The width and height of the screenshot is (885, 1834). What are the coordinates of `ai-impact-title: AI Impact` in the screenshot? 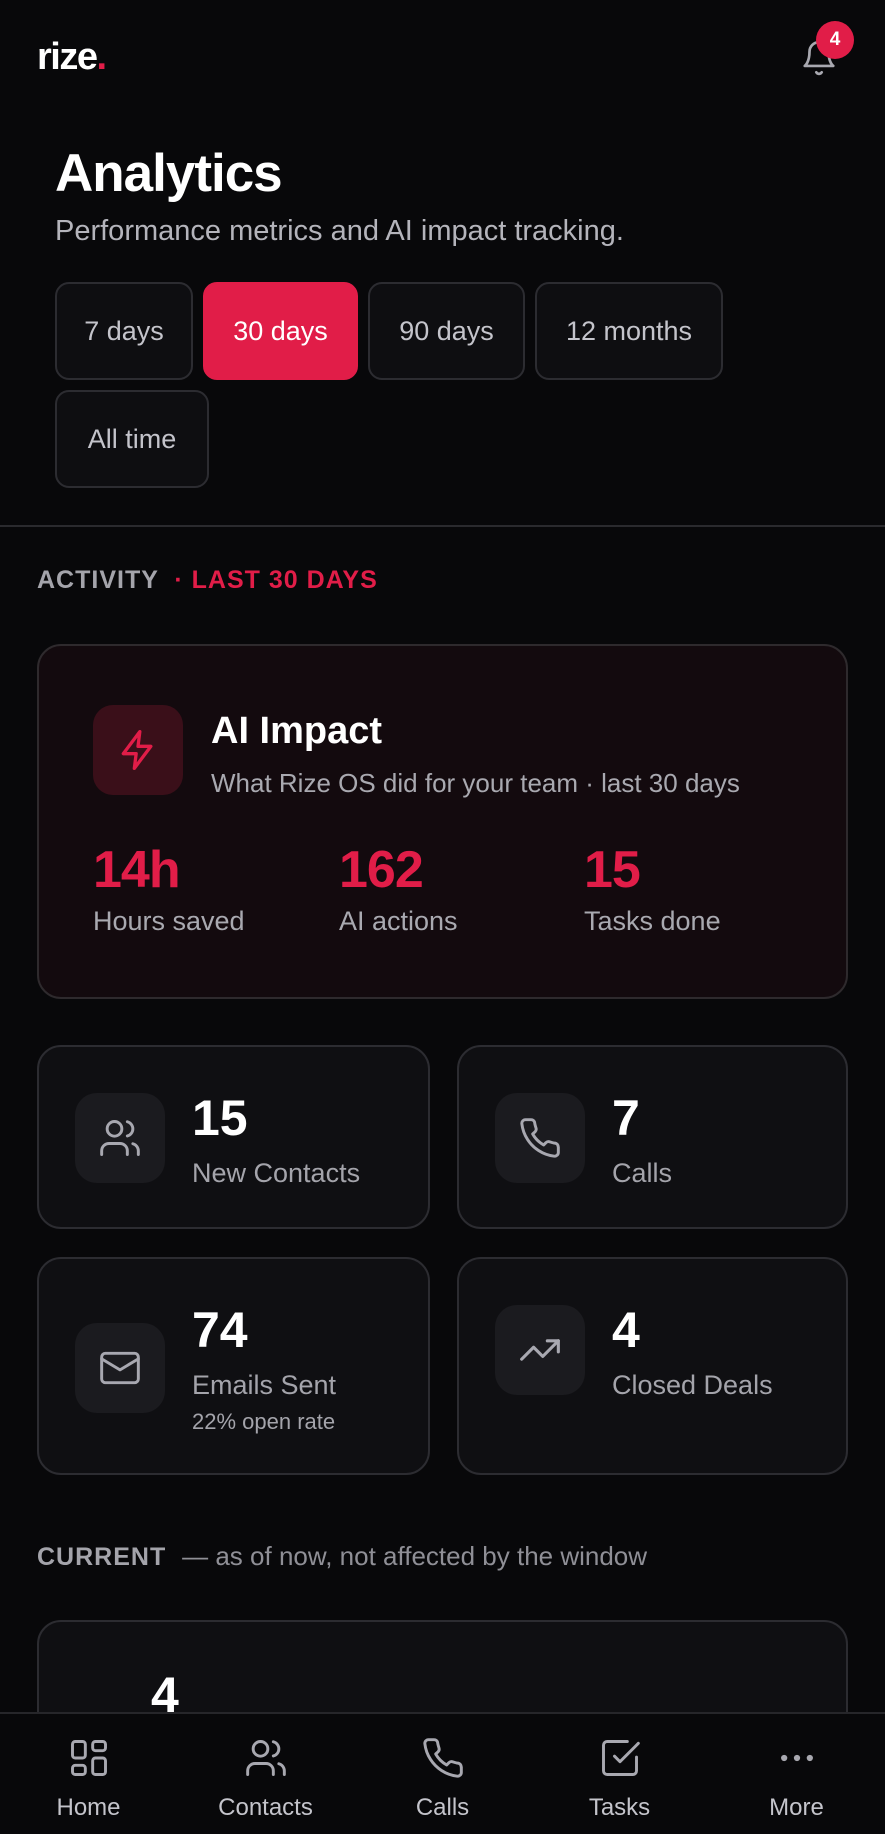 It's located at (297, 731).